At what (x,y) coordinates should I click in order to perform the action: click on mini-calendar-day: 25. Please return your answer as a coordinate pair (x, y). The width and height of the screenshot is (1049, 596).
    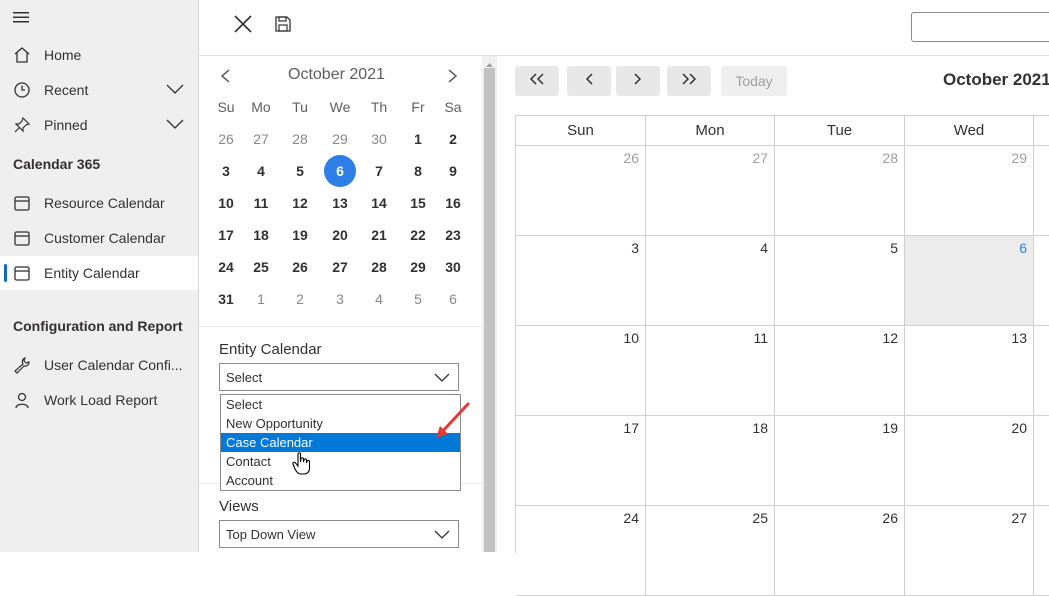
    Looking at the image, I should click on (261, 267).